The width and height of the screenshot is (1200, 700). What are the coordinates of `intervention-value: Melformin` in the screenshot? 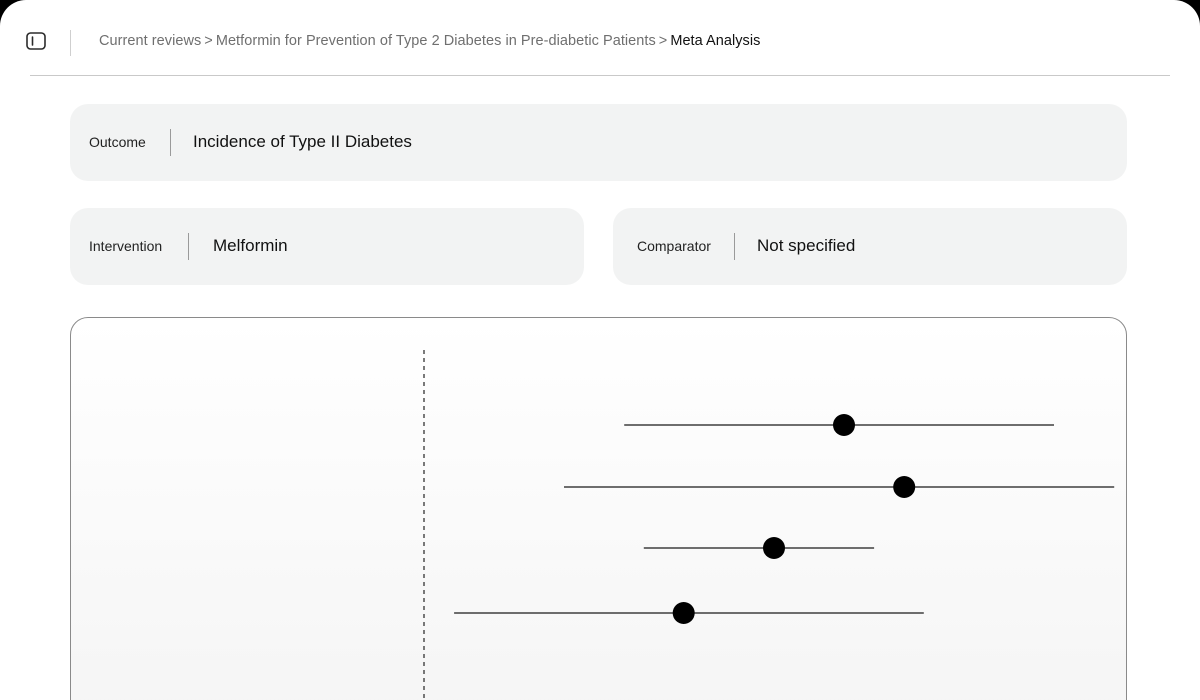 It's located at (250, 245).